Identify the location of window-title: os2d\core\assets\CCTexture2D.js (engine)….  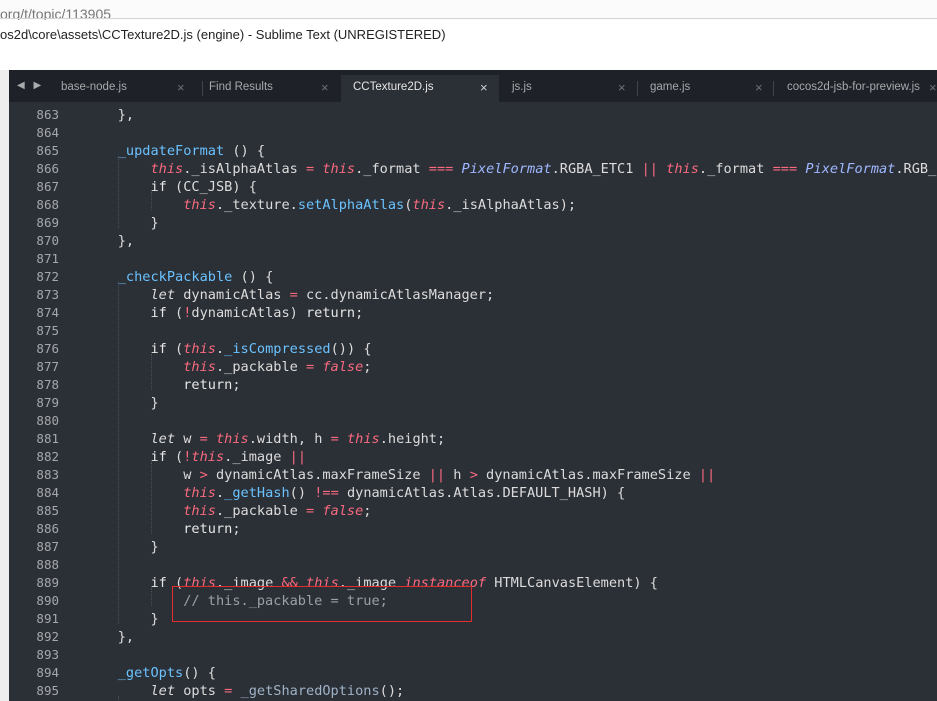
(223, 34).